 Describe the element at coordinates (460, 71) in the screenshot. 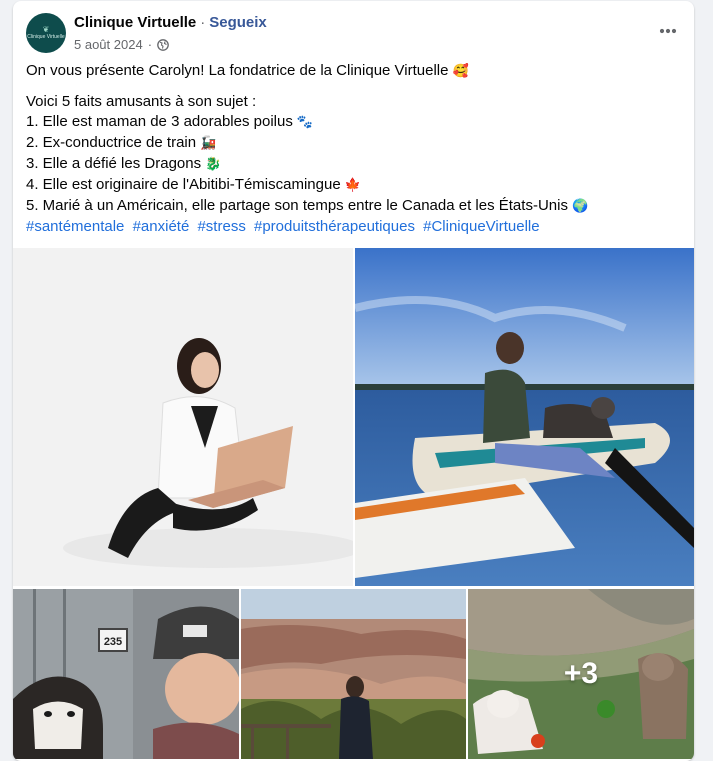

I see `intro-emoji: 🥰` at that location.